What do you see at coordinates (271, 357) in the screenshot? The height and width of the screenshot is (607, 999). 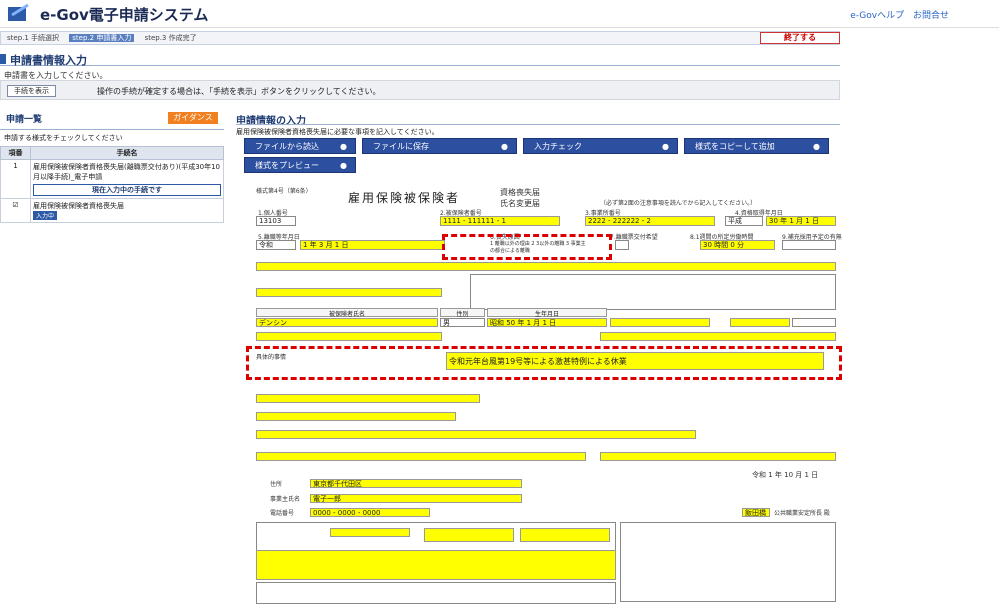 I see `reason-label: 具体的事情` at bounding box center [271, 357].